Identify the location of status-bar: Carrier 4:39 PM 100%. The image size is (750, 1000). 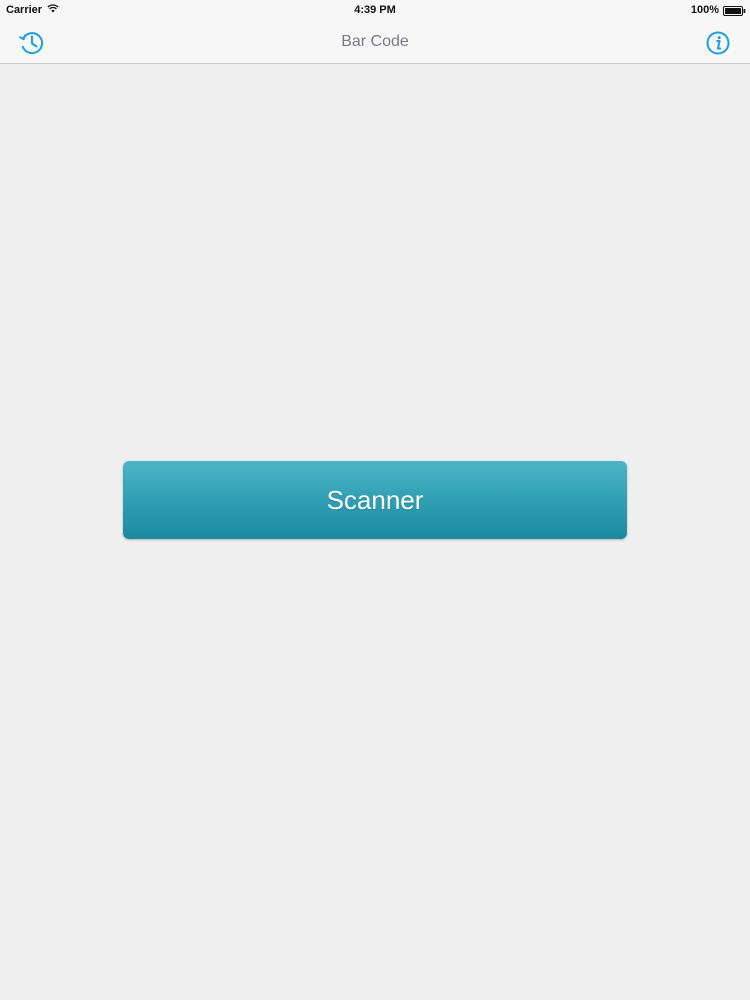
(375, 11).